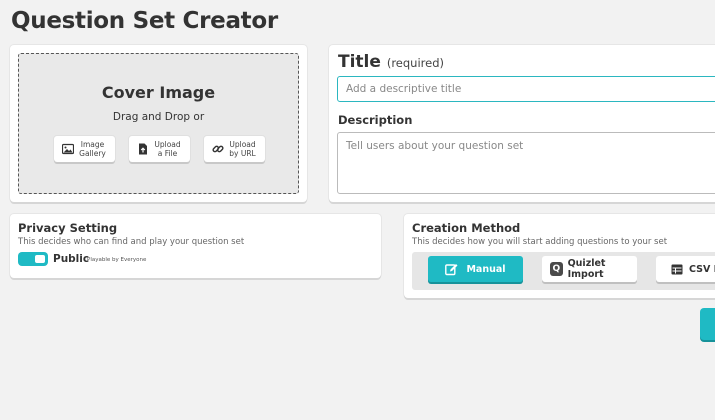 Image resolution: width=715 pixels, height=420 pixels. Describe the element at coordinates (33, 259) in the screenshot. I see `privacy-toggle` at that location.